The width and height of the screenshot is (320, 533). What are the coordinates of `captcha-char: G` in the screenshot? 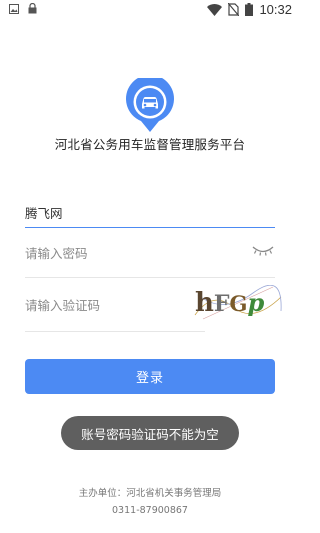 It's located at (239, 303).